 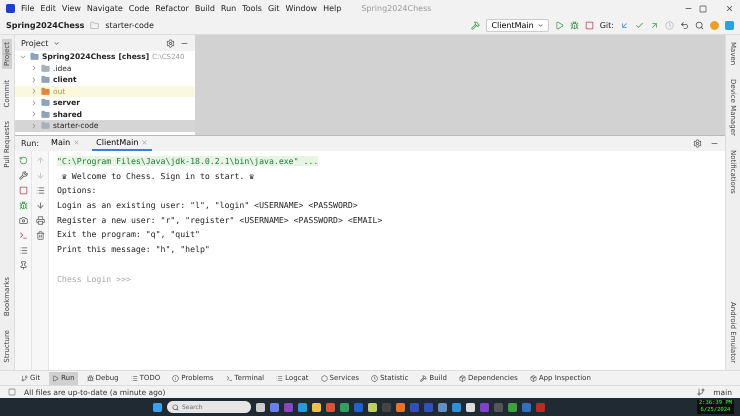 What do you see at coordinates (684, 25) in the screenshot?
I see `undo-icon` at bounding box center [684, 25].